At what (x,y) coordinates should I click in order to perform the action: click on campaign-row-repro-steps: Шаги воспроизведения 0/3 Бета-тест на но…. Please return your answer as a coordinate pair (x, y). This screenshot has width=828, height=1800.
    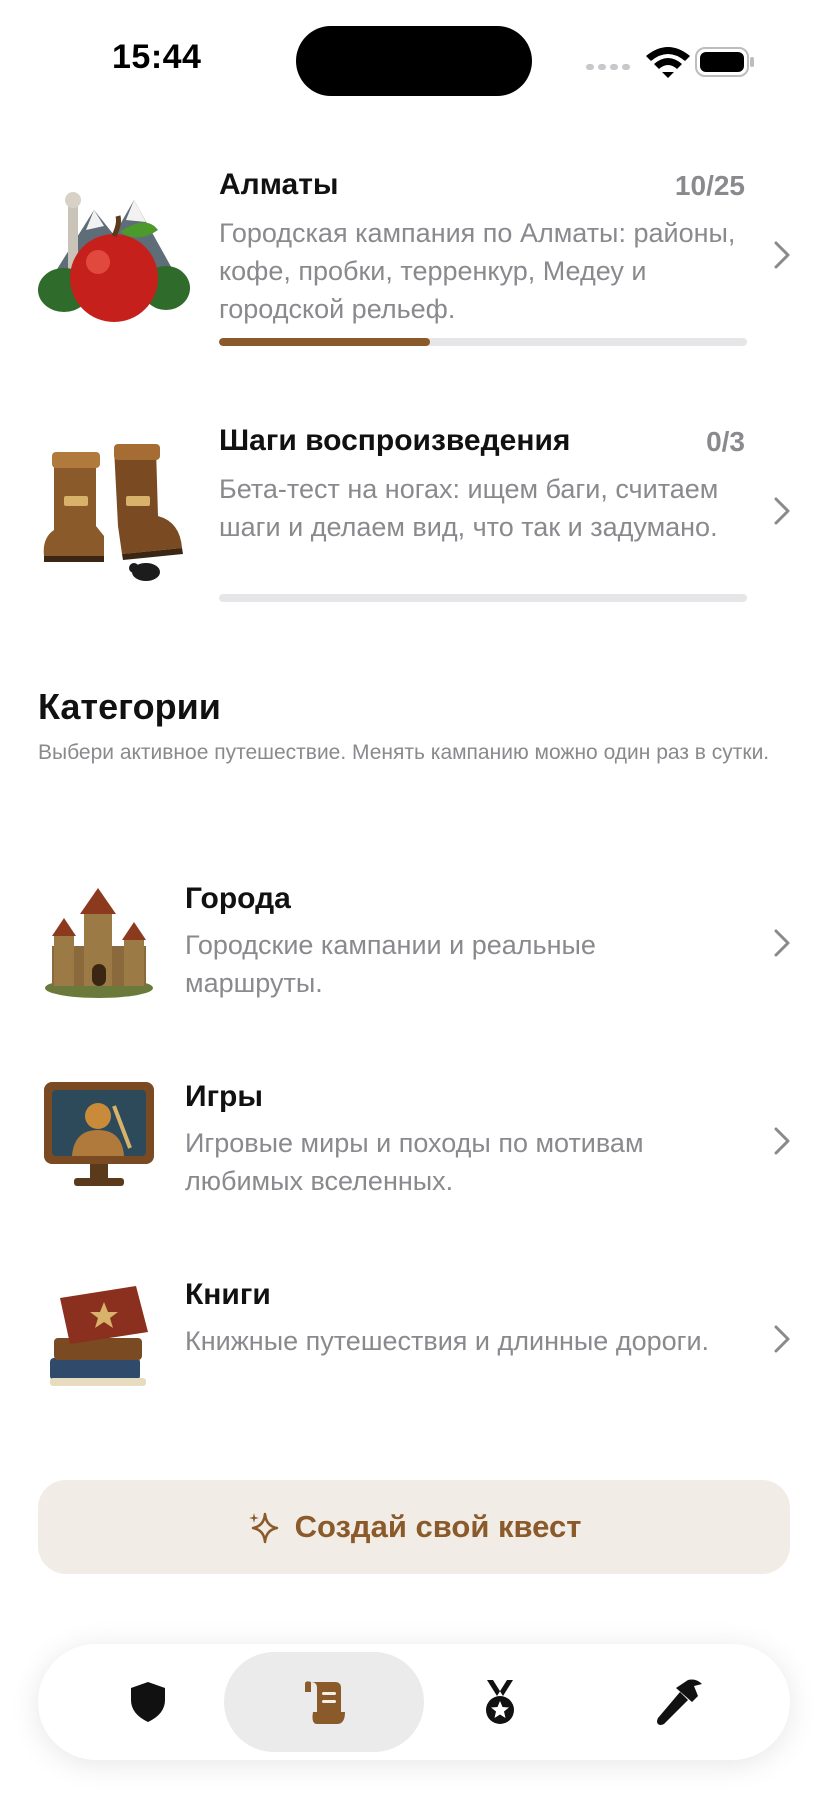
    Looking at the image, I should click on (414, 506).